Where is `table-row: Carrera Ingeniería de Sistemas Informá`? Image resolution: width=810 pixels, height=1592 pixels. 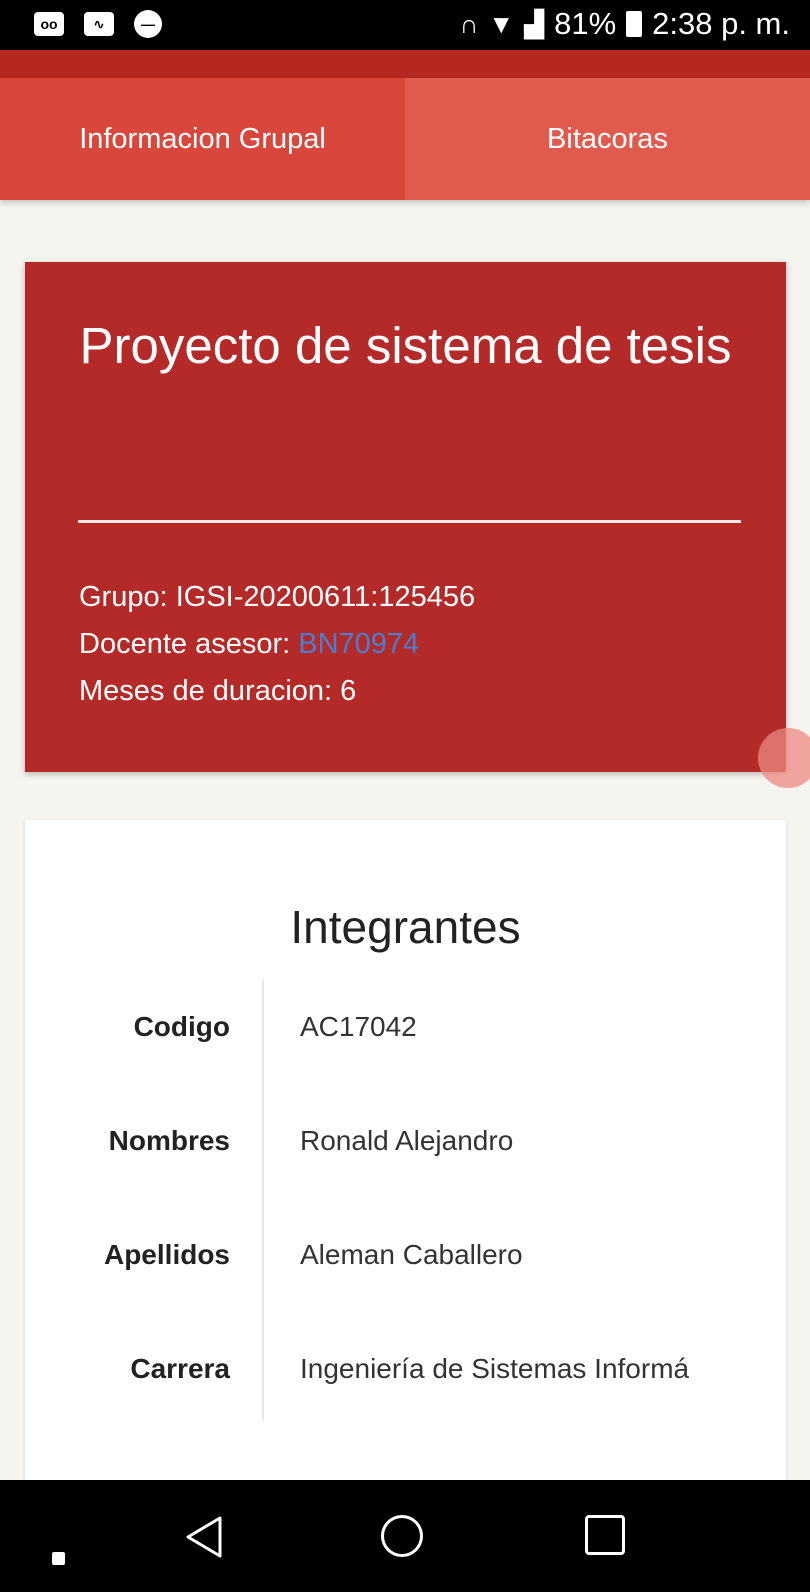 table-row: Carrera Ingeniería de Sistemas Informá is located at coordinates (405, 1374).